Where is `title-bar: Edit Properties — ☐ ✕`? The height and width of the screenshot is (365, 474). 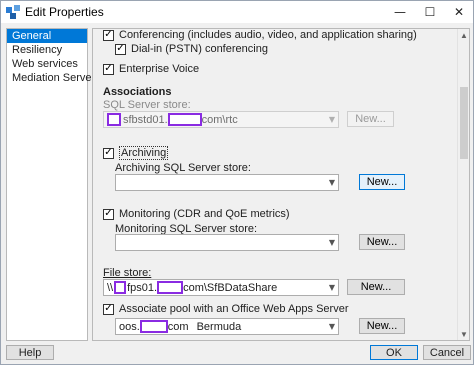 title-bar: Edit Properties — ☐ ✕ is located at coordinates (237, 12).